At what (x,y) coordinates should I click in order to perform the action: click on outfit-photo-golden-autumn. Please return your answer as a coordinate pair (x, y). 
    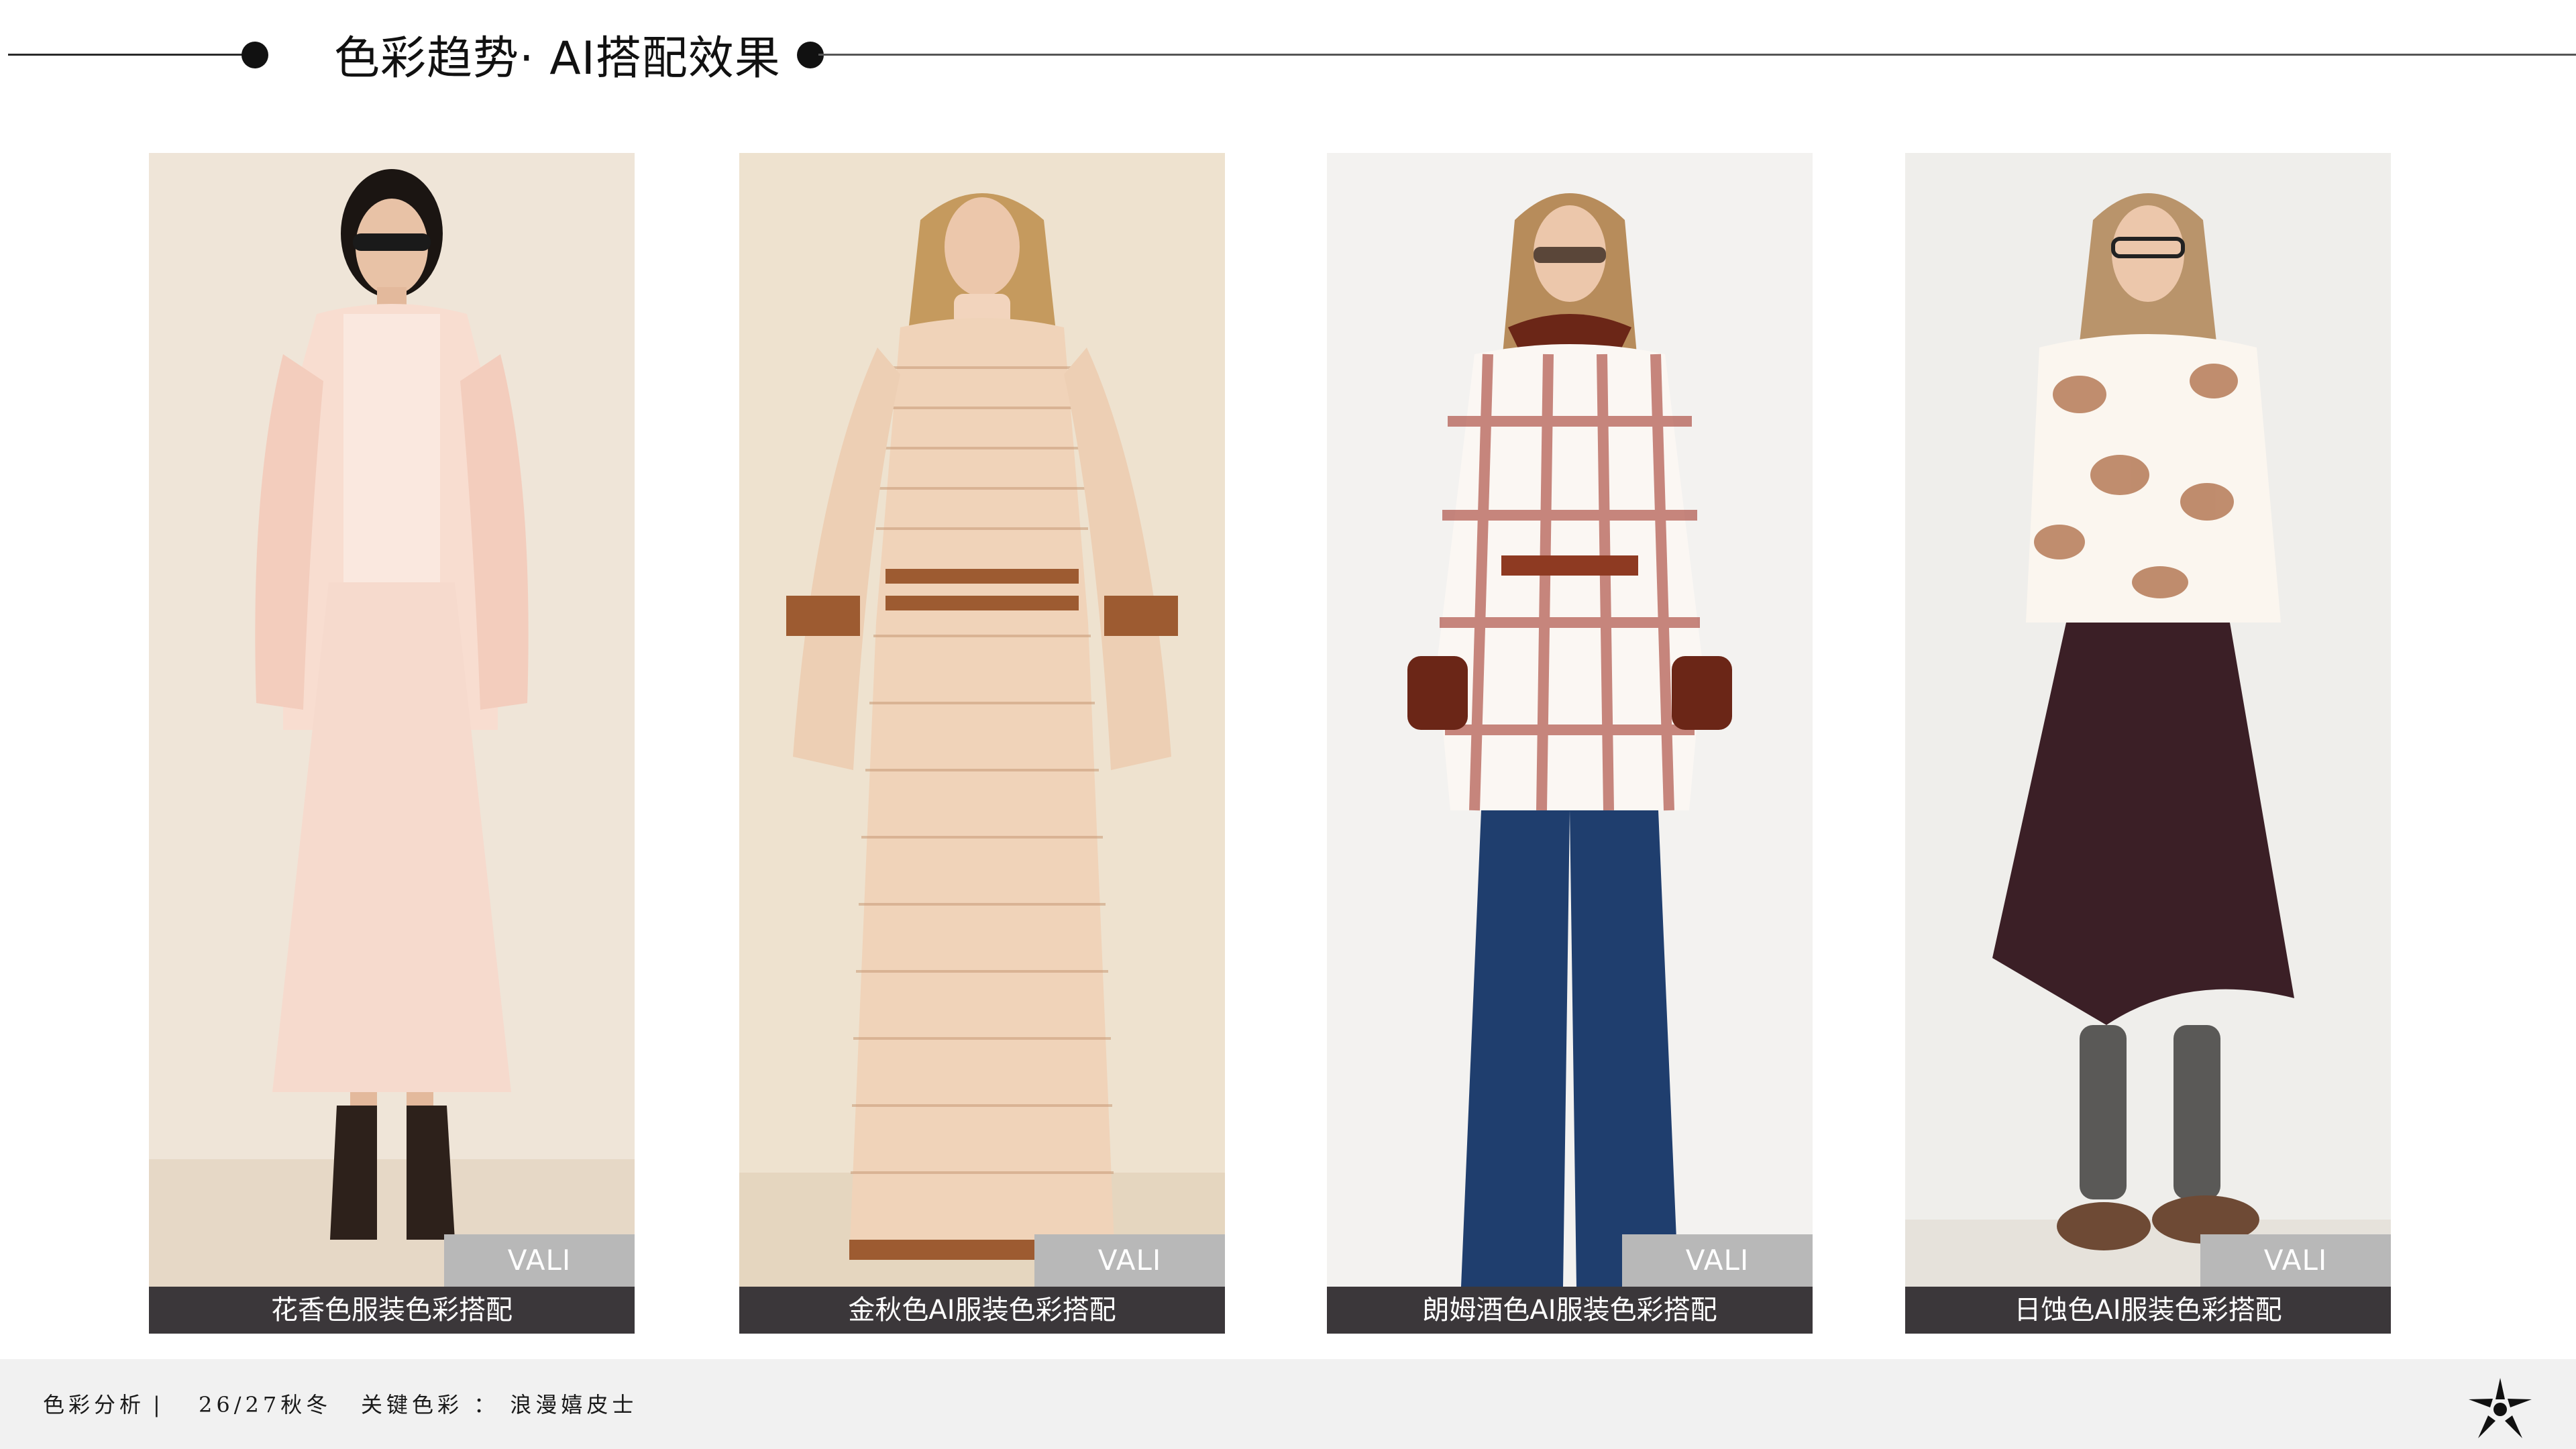
    Looking at the image, I should click on (982, 720).